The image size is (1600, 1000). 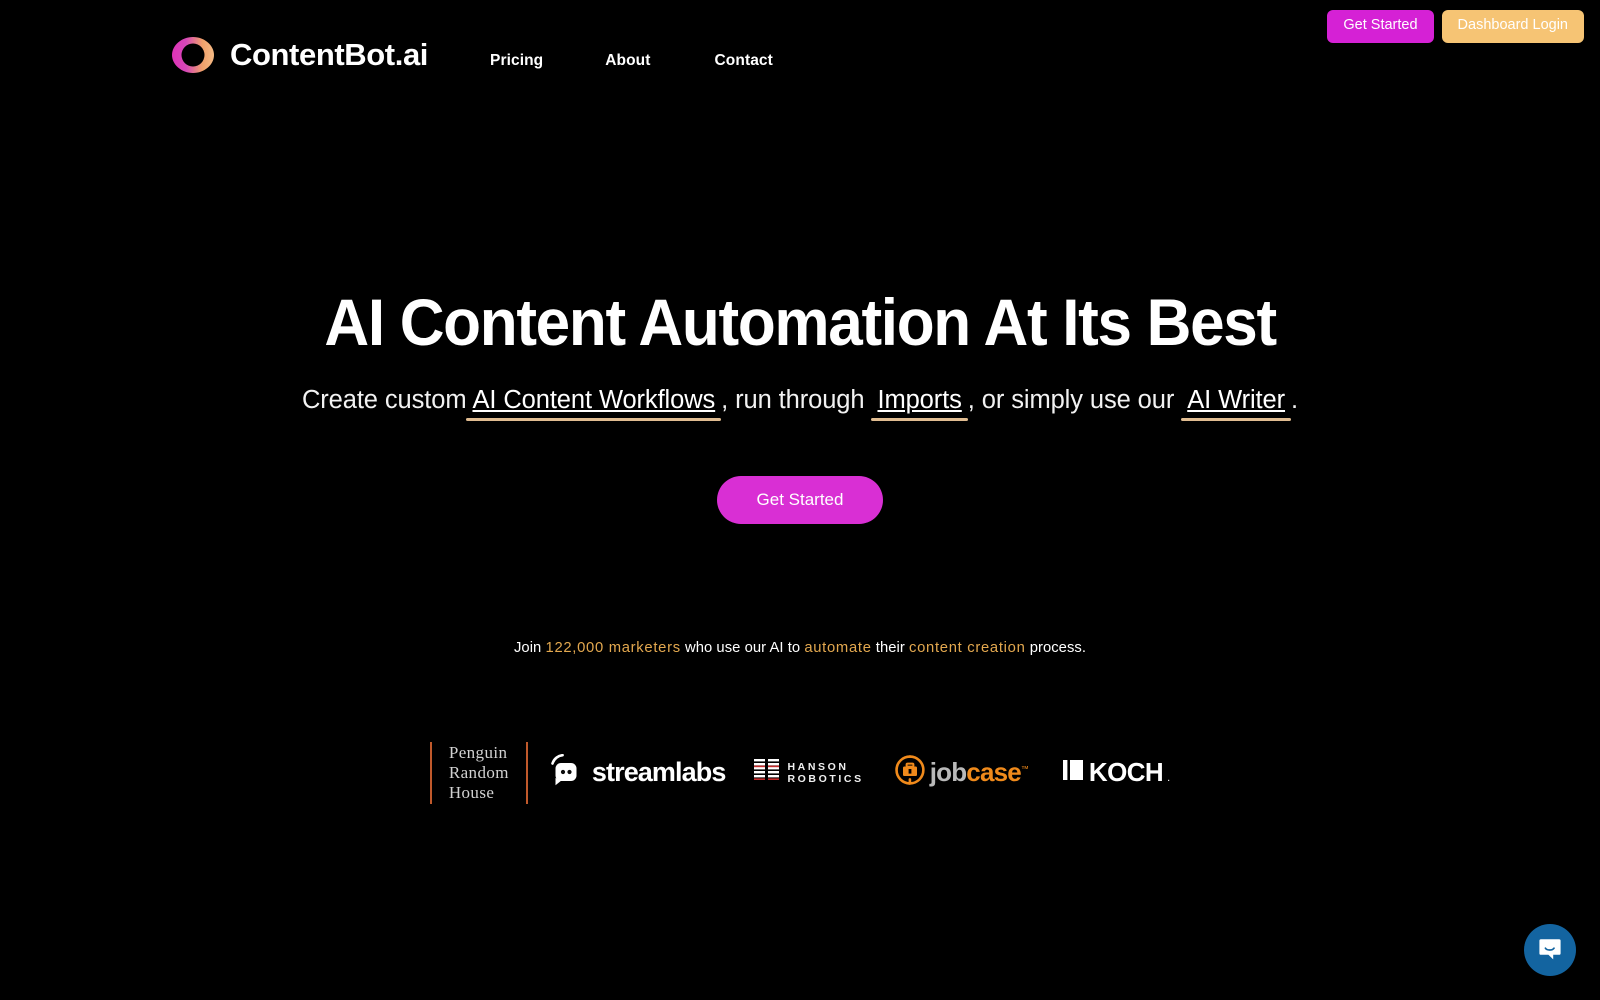 What do you see at coordinates (593, 401) in the screenshot?
I see `link-ai-content-workflows: AI Content Workflows` at bounding box center [593, 401].